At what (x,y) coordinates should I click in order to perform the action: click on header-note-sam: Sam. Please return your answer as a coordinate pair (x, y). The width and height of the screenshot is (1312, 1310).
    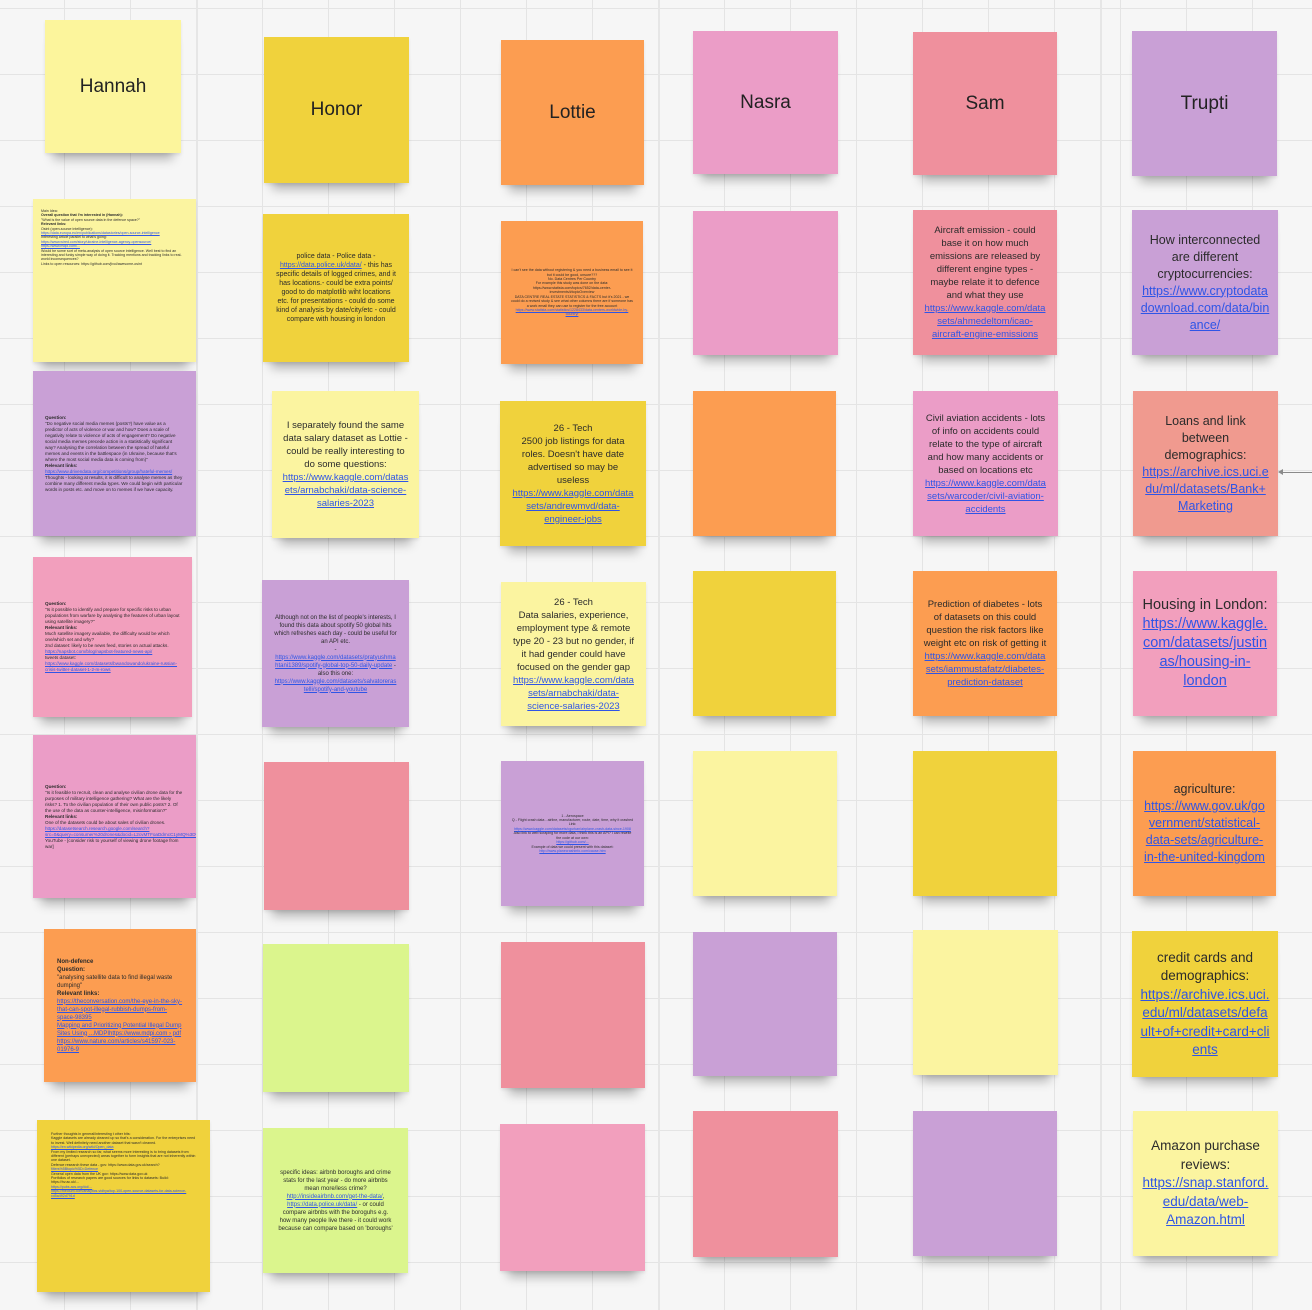
    Looking at the image, I should click on (985, 103).